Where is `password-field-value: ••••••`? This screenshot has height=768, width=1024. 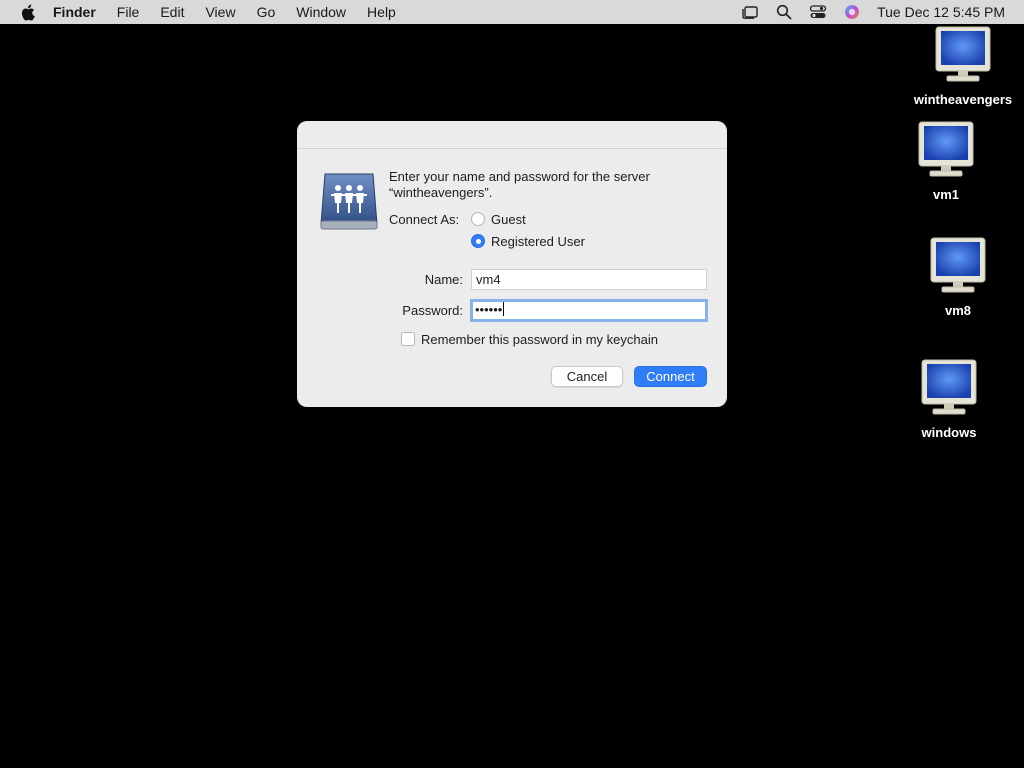
password-field-value: •••••• is located at coordinates (489, 309).